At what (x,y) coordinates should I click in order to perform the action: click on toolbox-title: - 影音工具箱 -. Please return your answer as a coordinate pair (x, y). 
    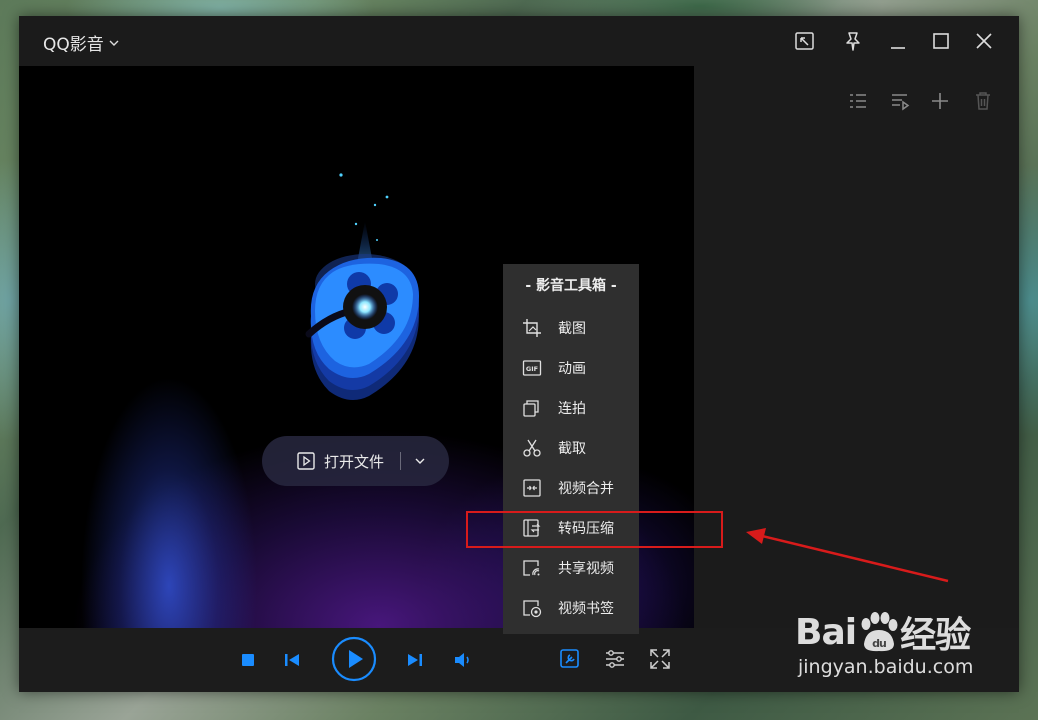
    Looking at the image, I should click on (571, 286).